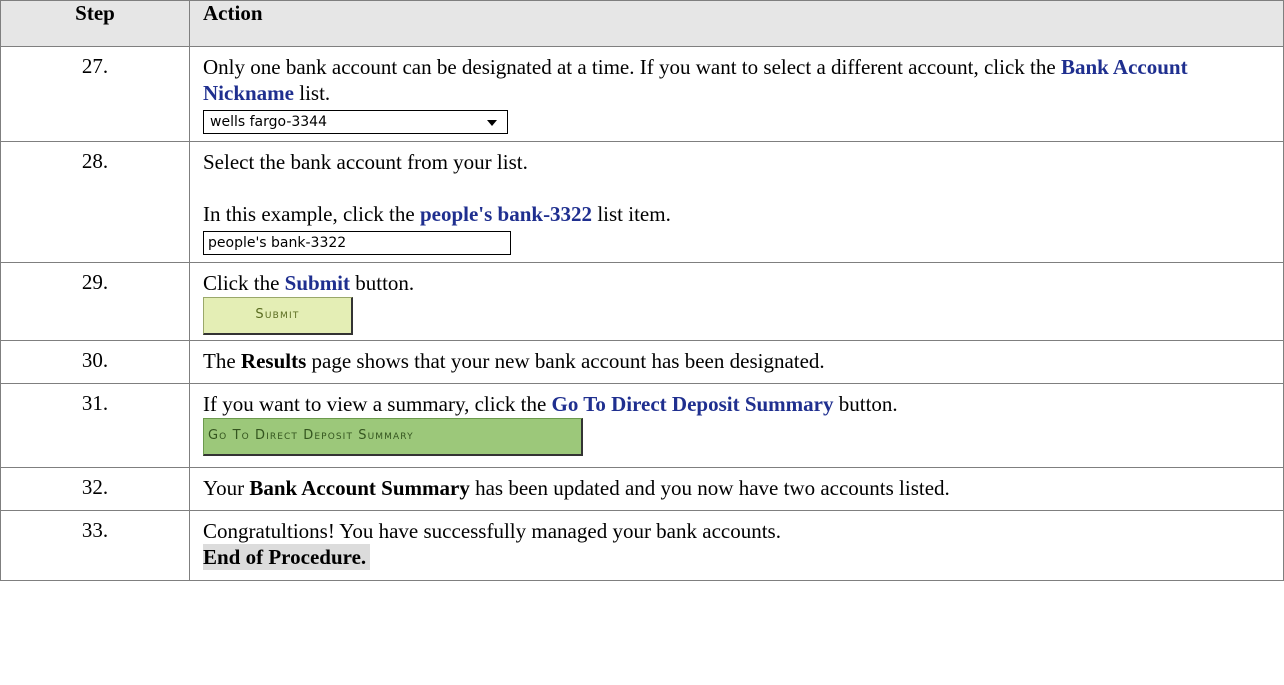  Describe the element at coordinates (95, 301) in the screenshot. I see `step-number: 29.` at that location.